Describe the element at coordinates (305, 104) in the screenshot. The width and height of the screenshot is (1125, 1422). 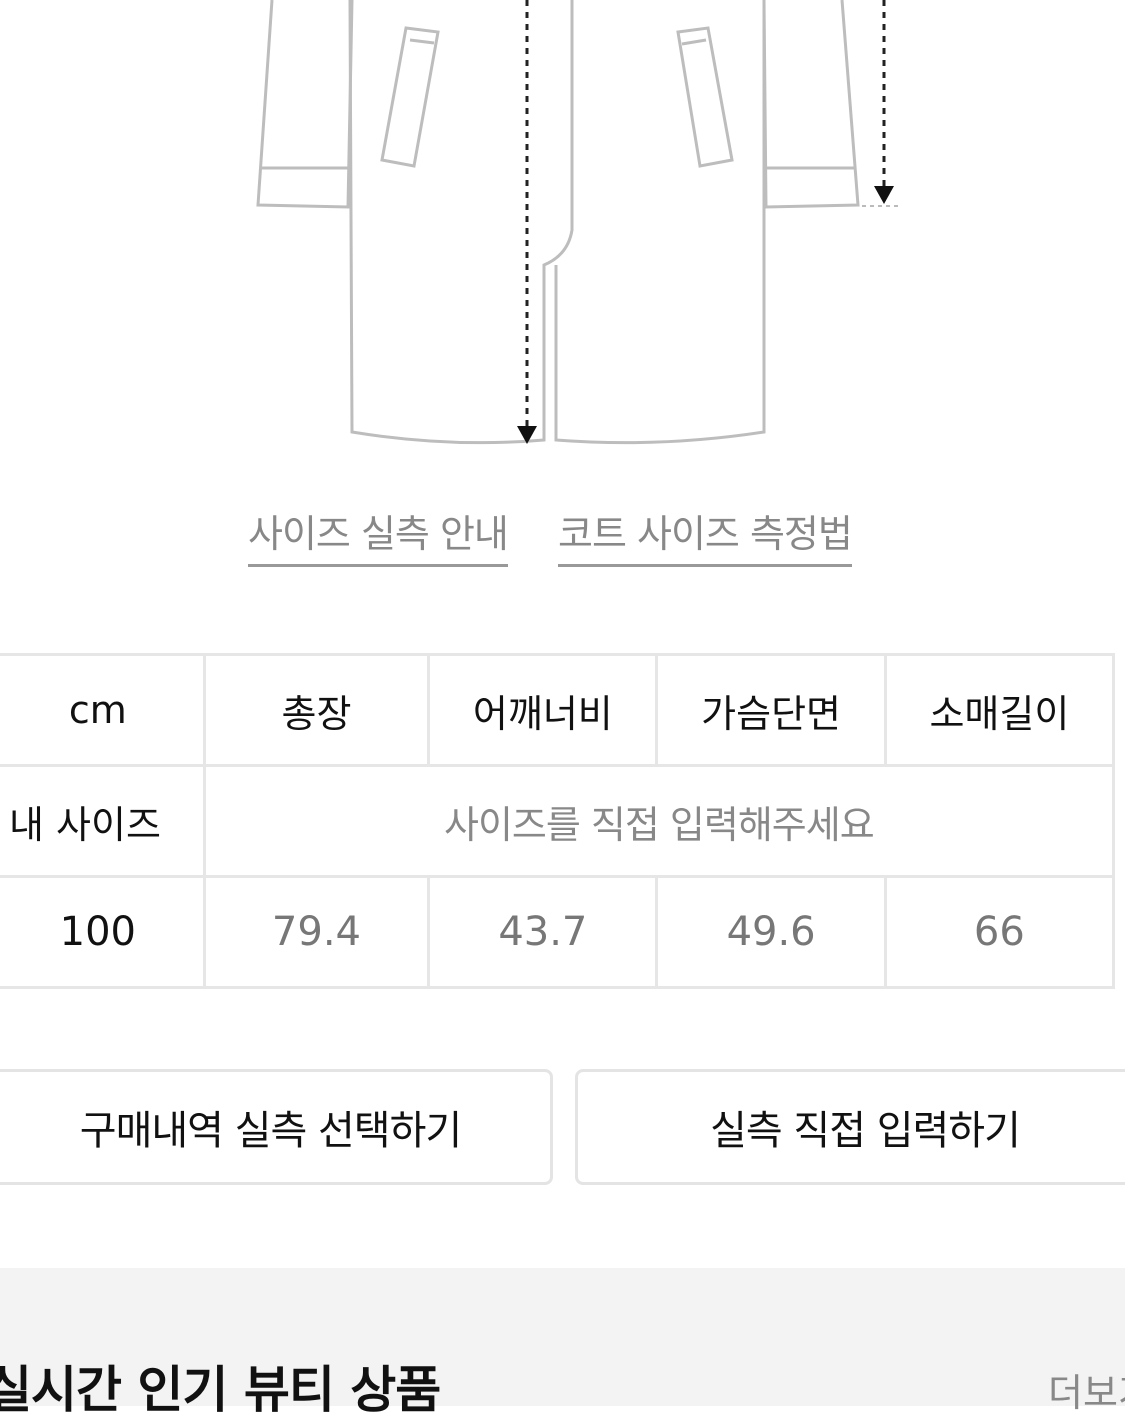
I see `left-sleeve-outline` at that location.